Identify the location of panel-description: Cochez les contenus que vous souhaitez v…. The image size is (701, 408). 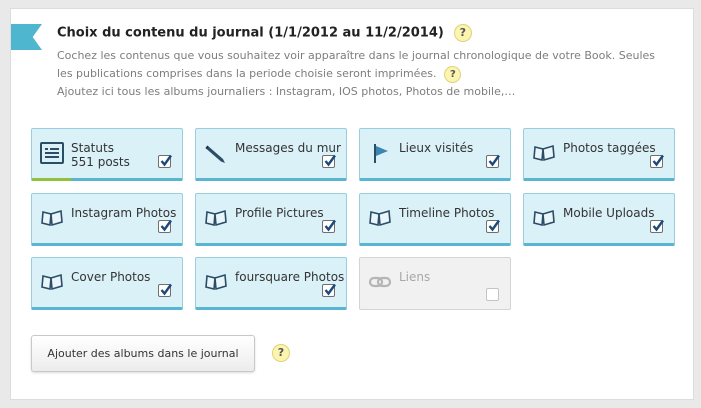
(372, 74).